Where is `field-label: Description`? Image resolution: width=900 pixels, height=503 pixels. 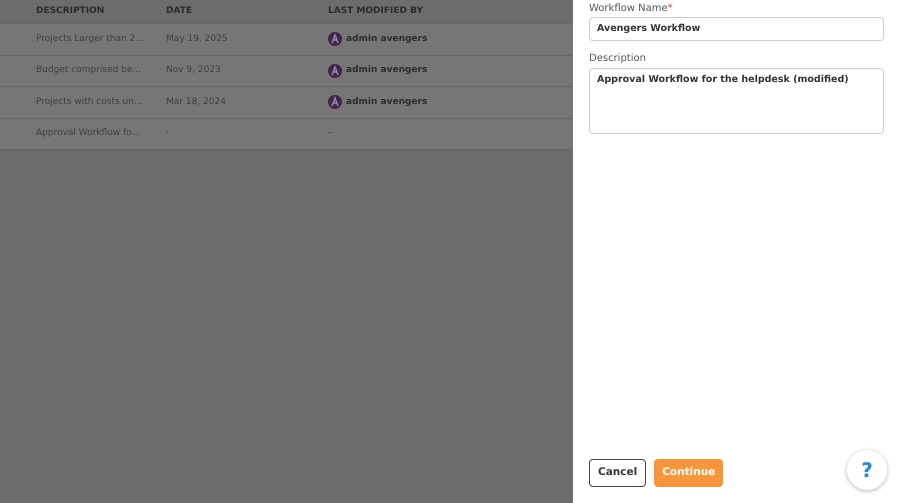
field-label: Description is located at coordinates (618, 59).